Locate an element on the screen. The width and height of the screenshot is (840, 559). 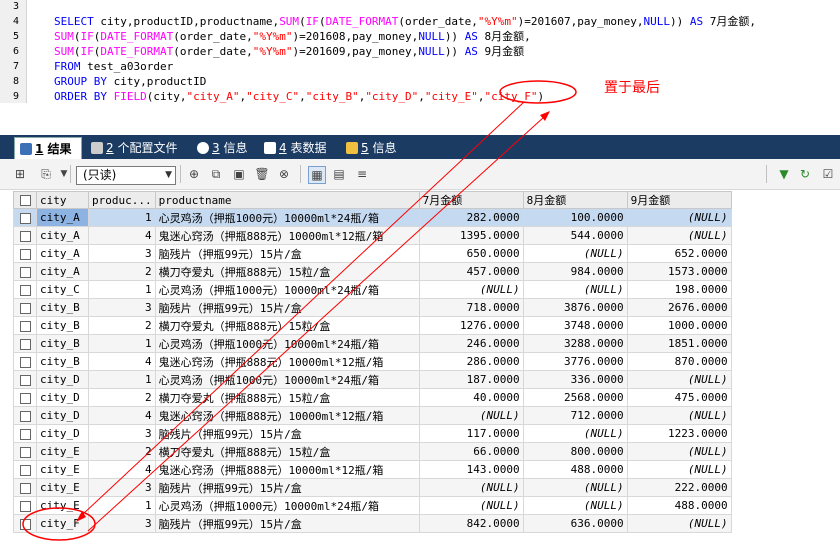
cell-aug-amount: 636.0000 is located at coordinates (575, 523).